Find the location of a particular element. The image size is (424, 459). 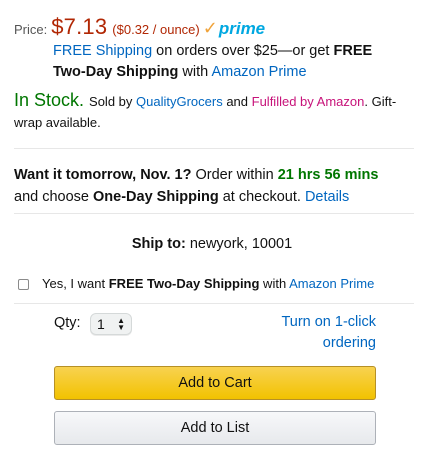

add-to-cart-label: Add to Cart is located at coordinates (215, 383).